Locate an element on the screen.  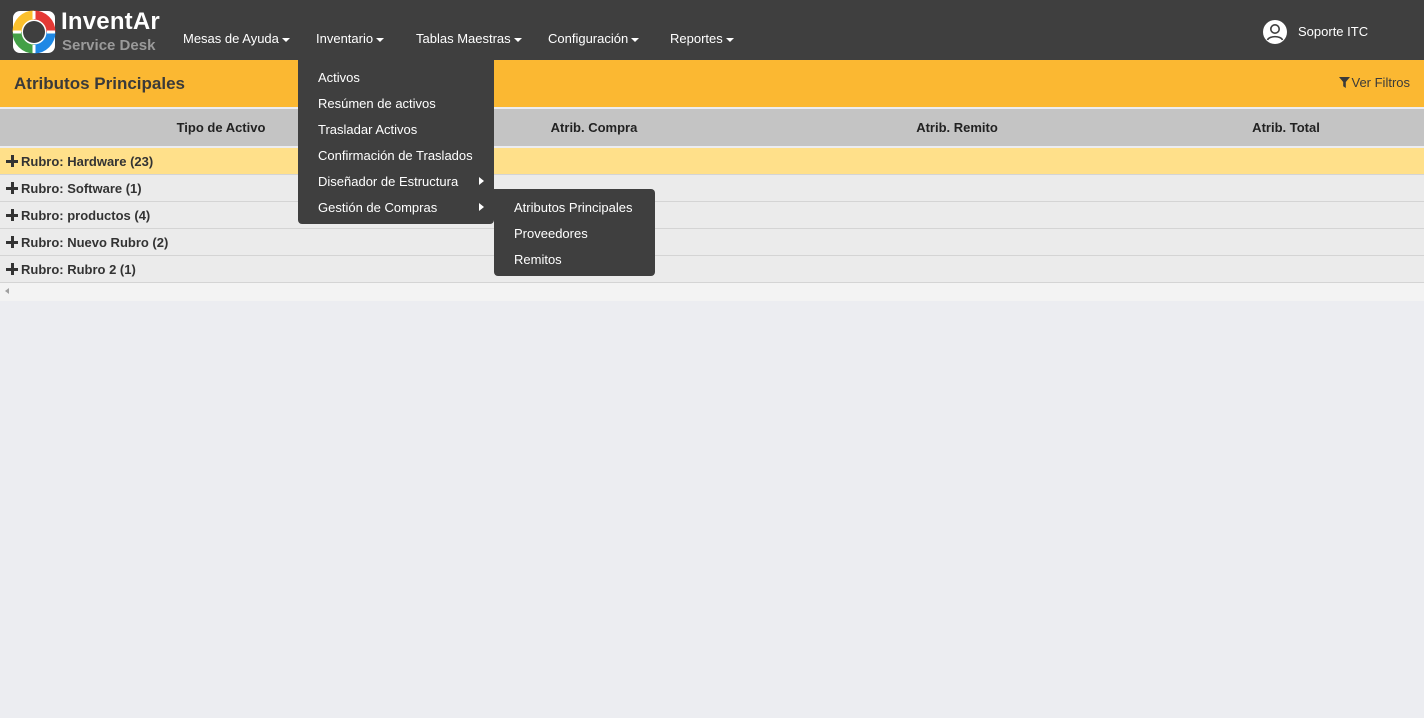
column-header-atrib-total: Atrib. Total is located at coordinates (1286, 127).